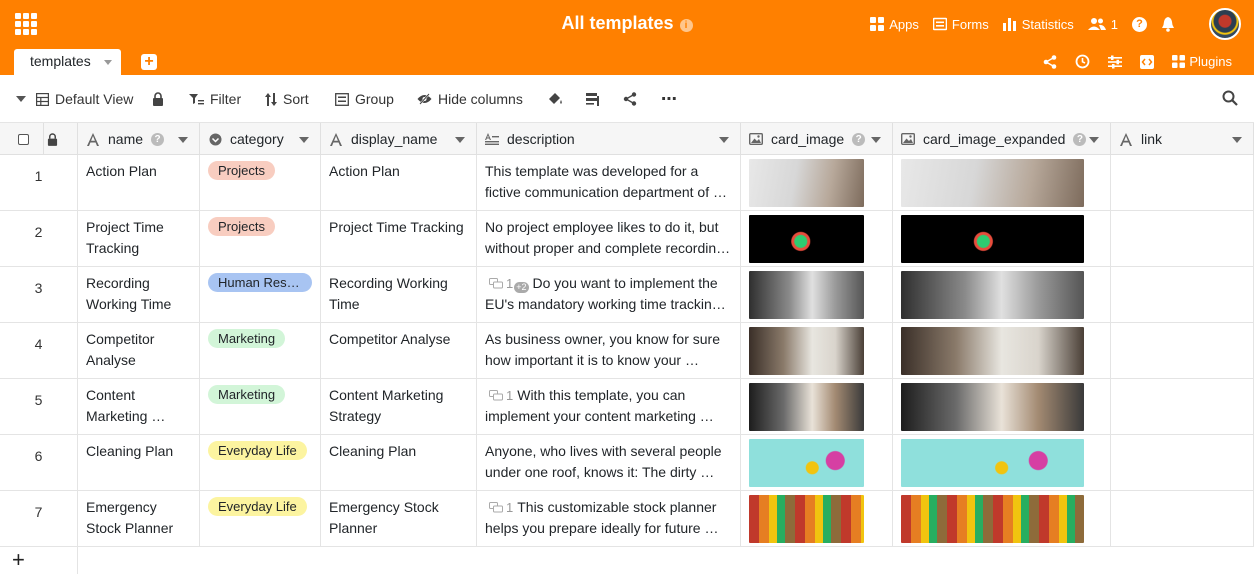 The width and height of the screenshot is (1254, 574). Describe the element at coordinates (149, 62) in the screenshot. I see `add-table-button: +` at that location.